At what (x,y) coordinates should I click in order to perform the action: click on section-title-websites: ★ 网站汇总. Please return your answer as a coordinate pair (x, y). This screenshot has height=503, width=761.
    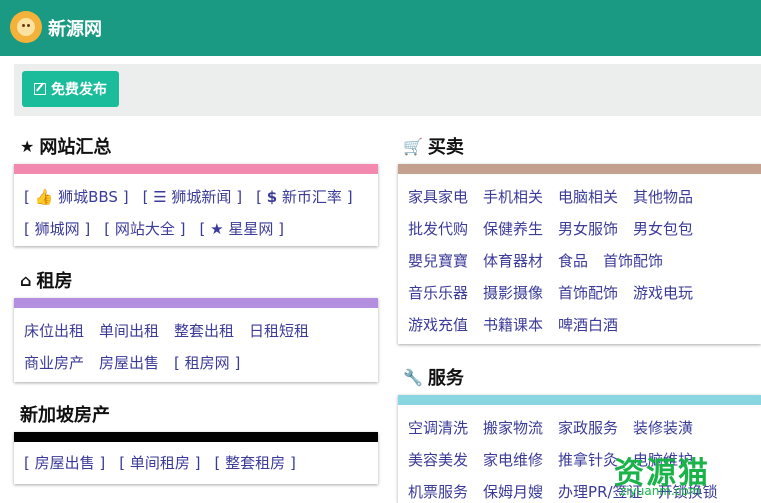
    Looking at the image, I should click on (65, 146).